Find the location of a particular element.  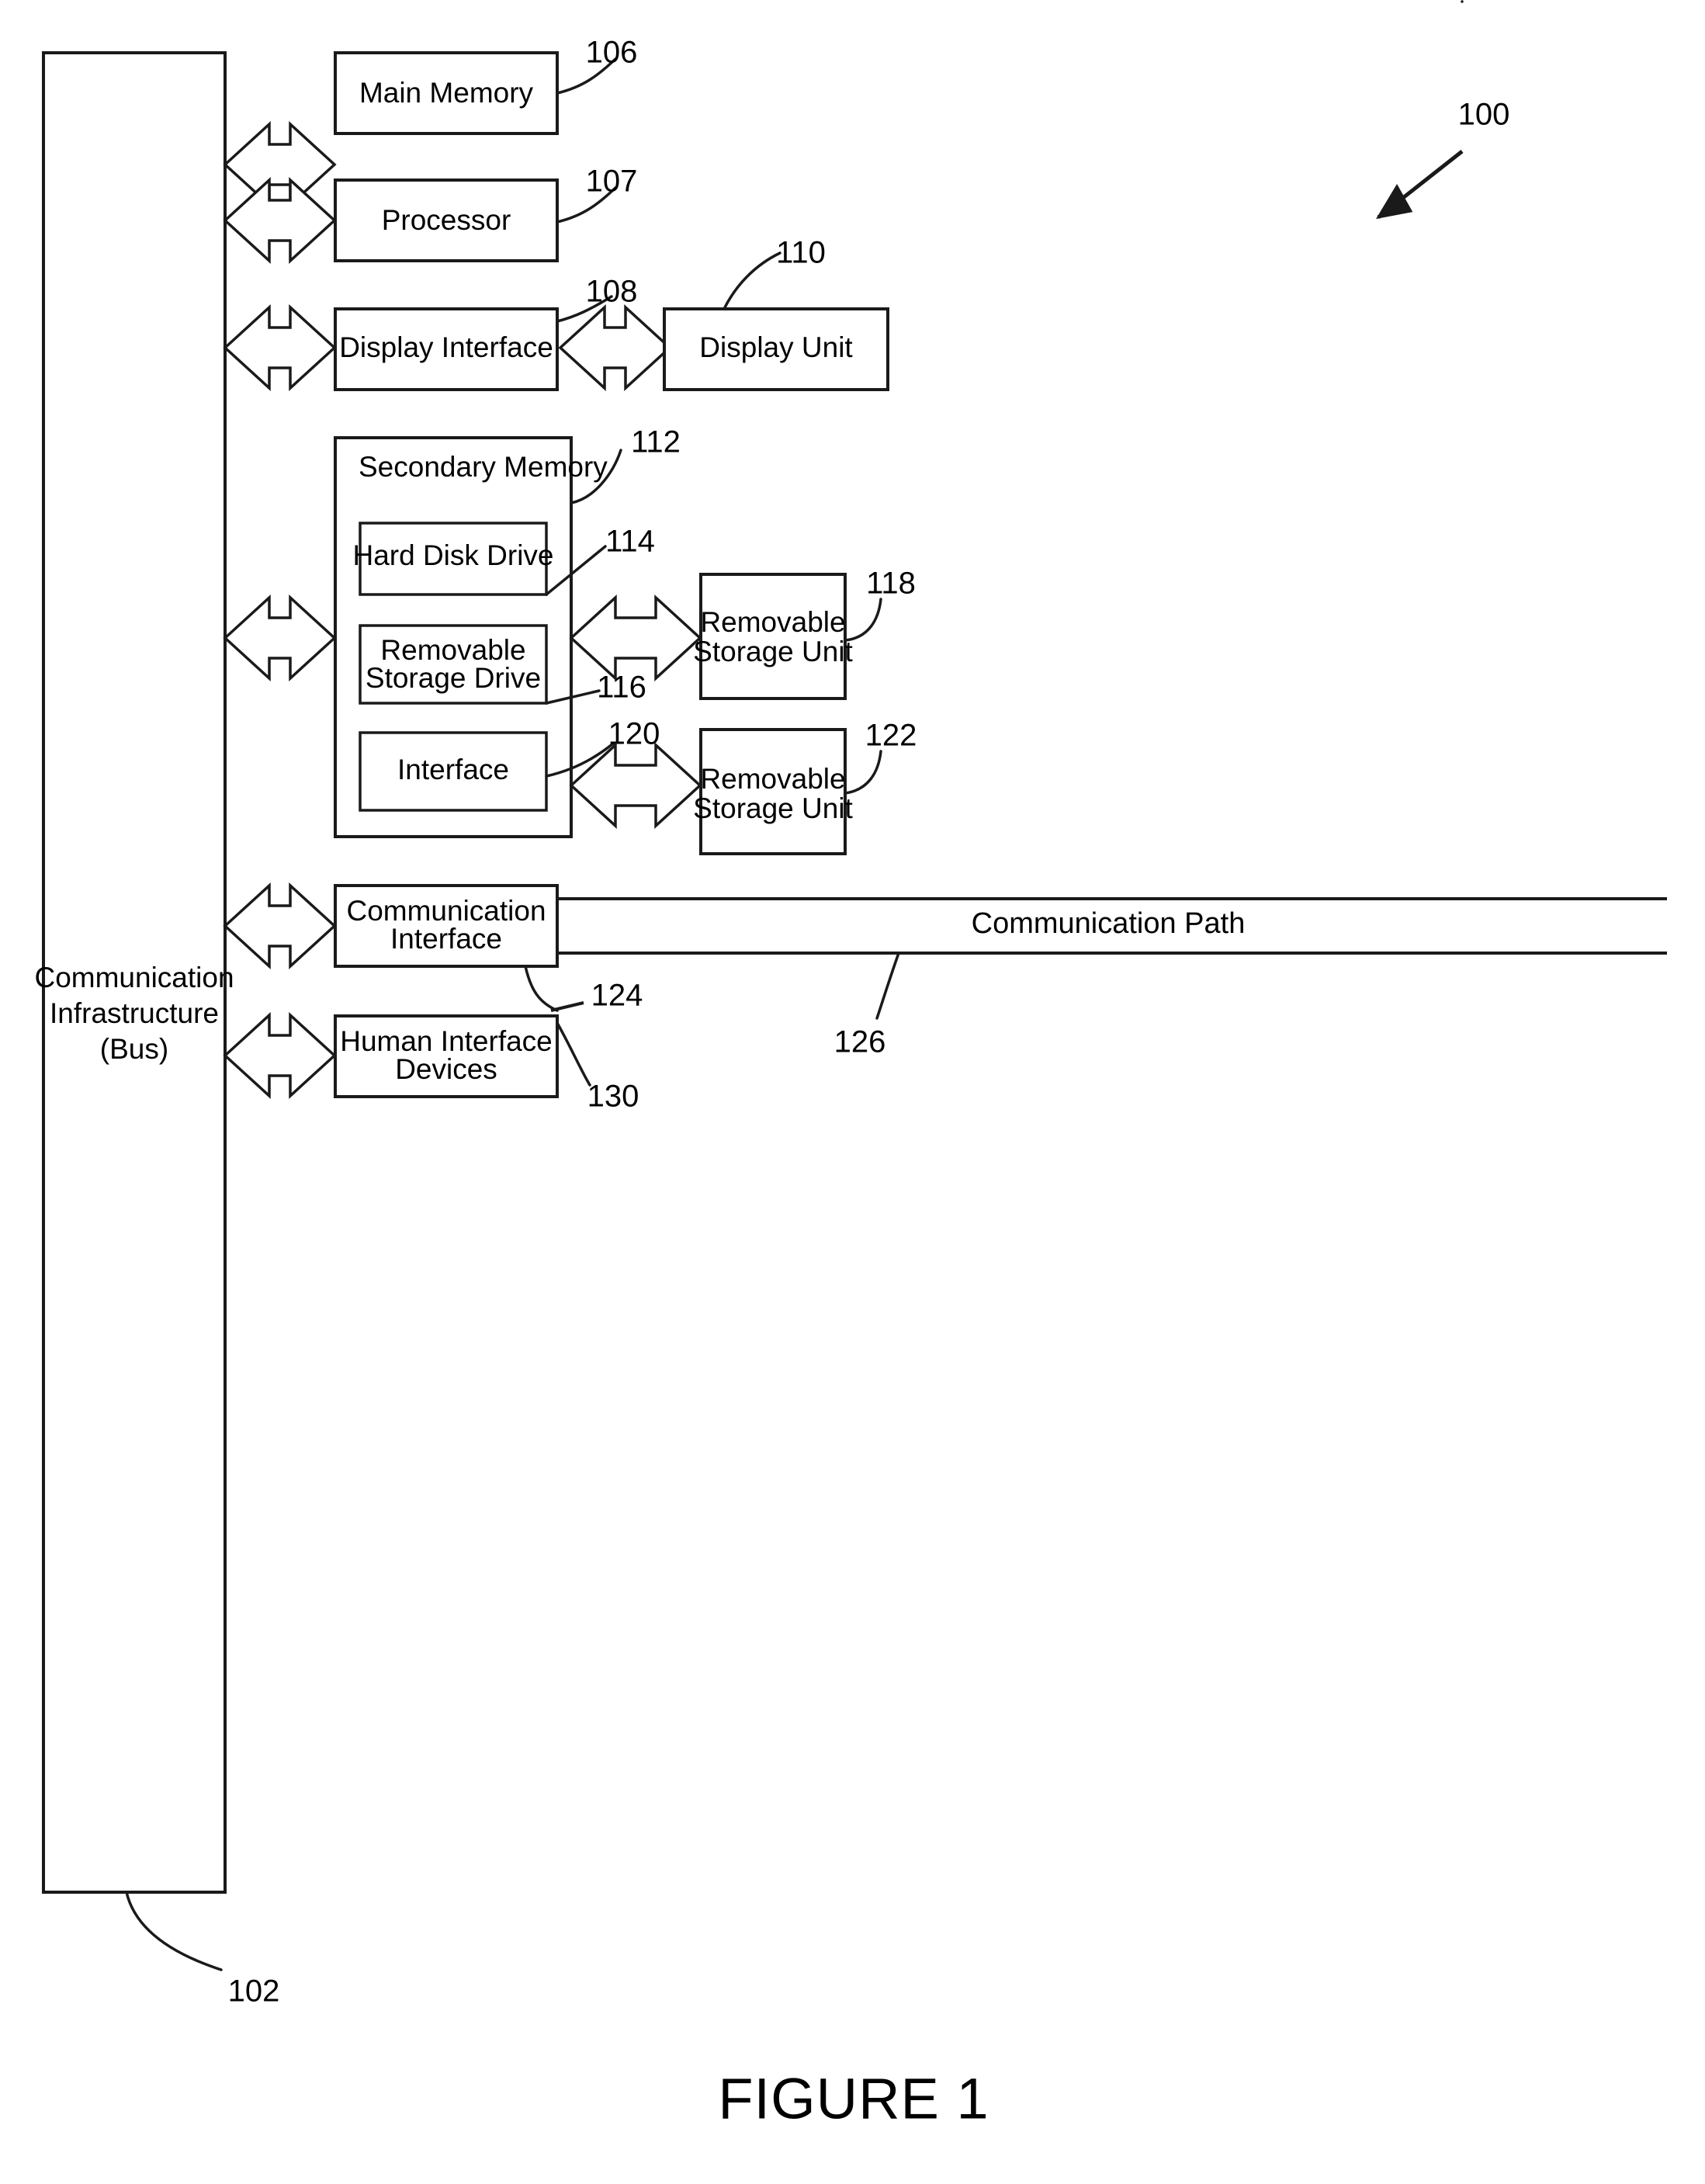

removable-storage-drive-label-line1: Removable is located at coordinates (452, 650).